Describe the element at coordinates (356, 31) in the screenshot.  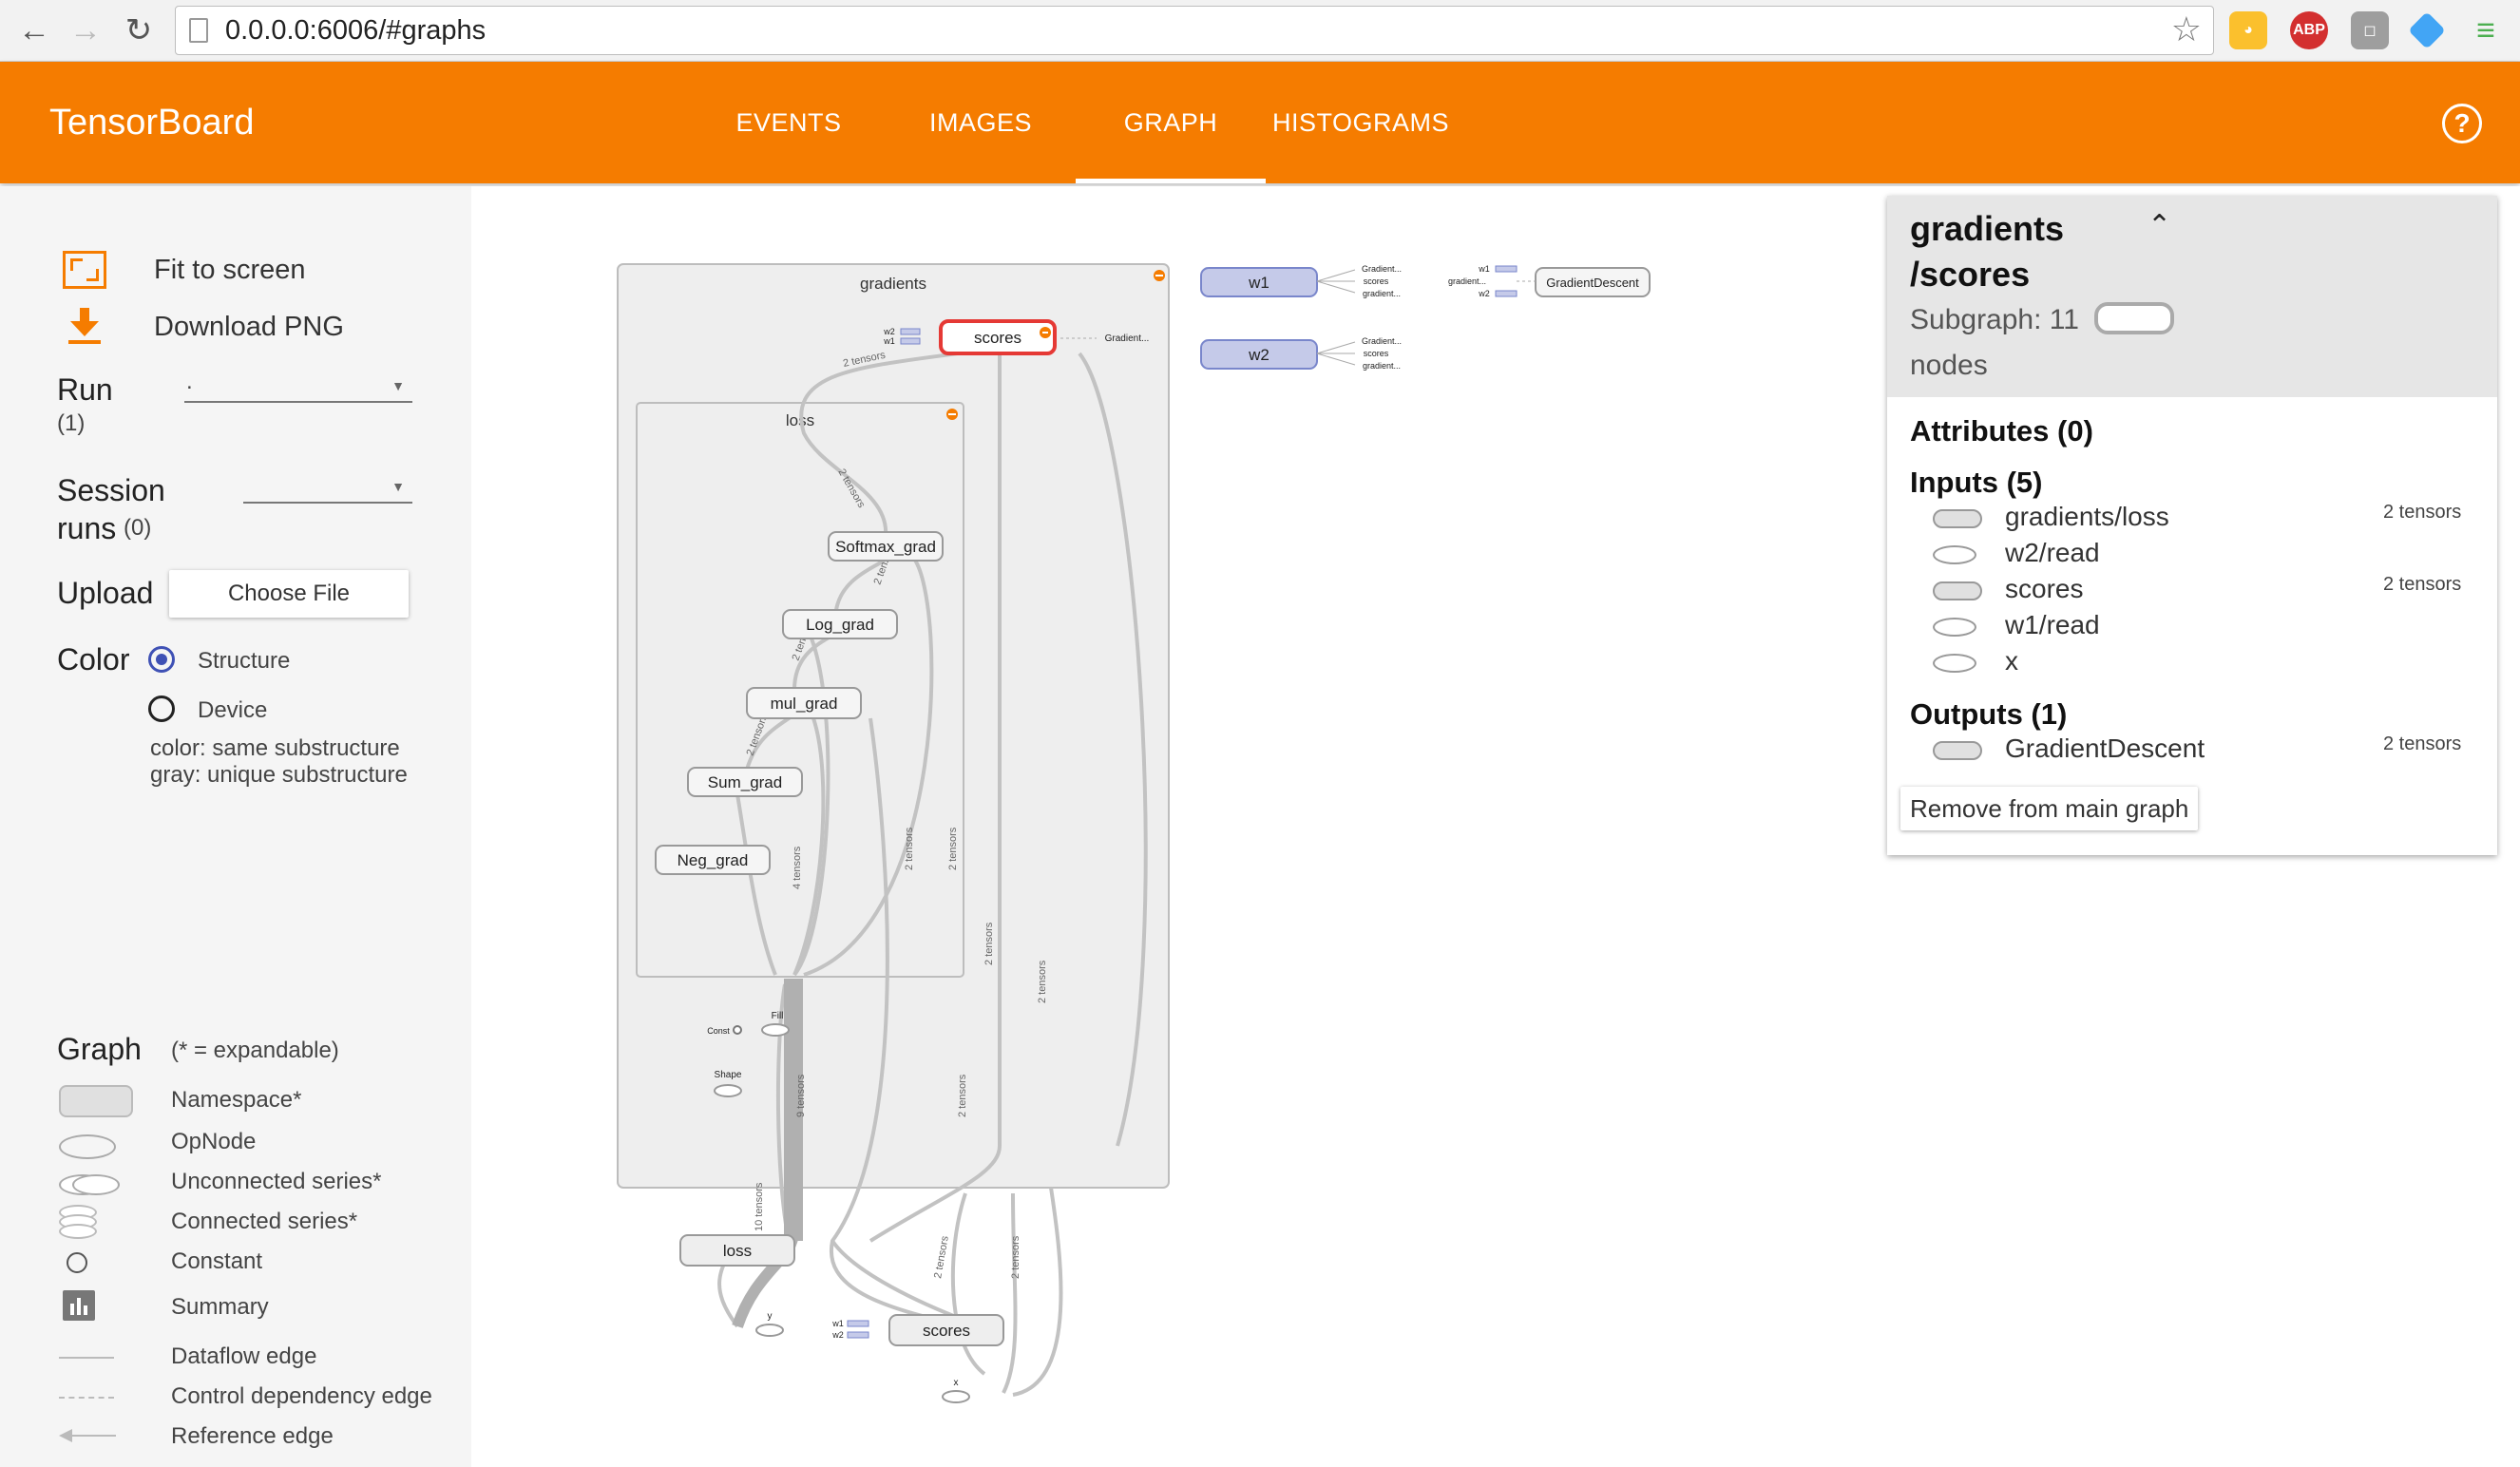
I see `url-text: 0.0.0.0:6006/#graphs` at that location.